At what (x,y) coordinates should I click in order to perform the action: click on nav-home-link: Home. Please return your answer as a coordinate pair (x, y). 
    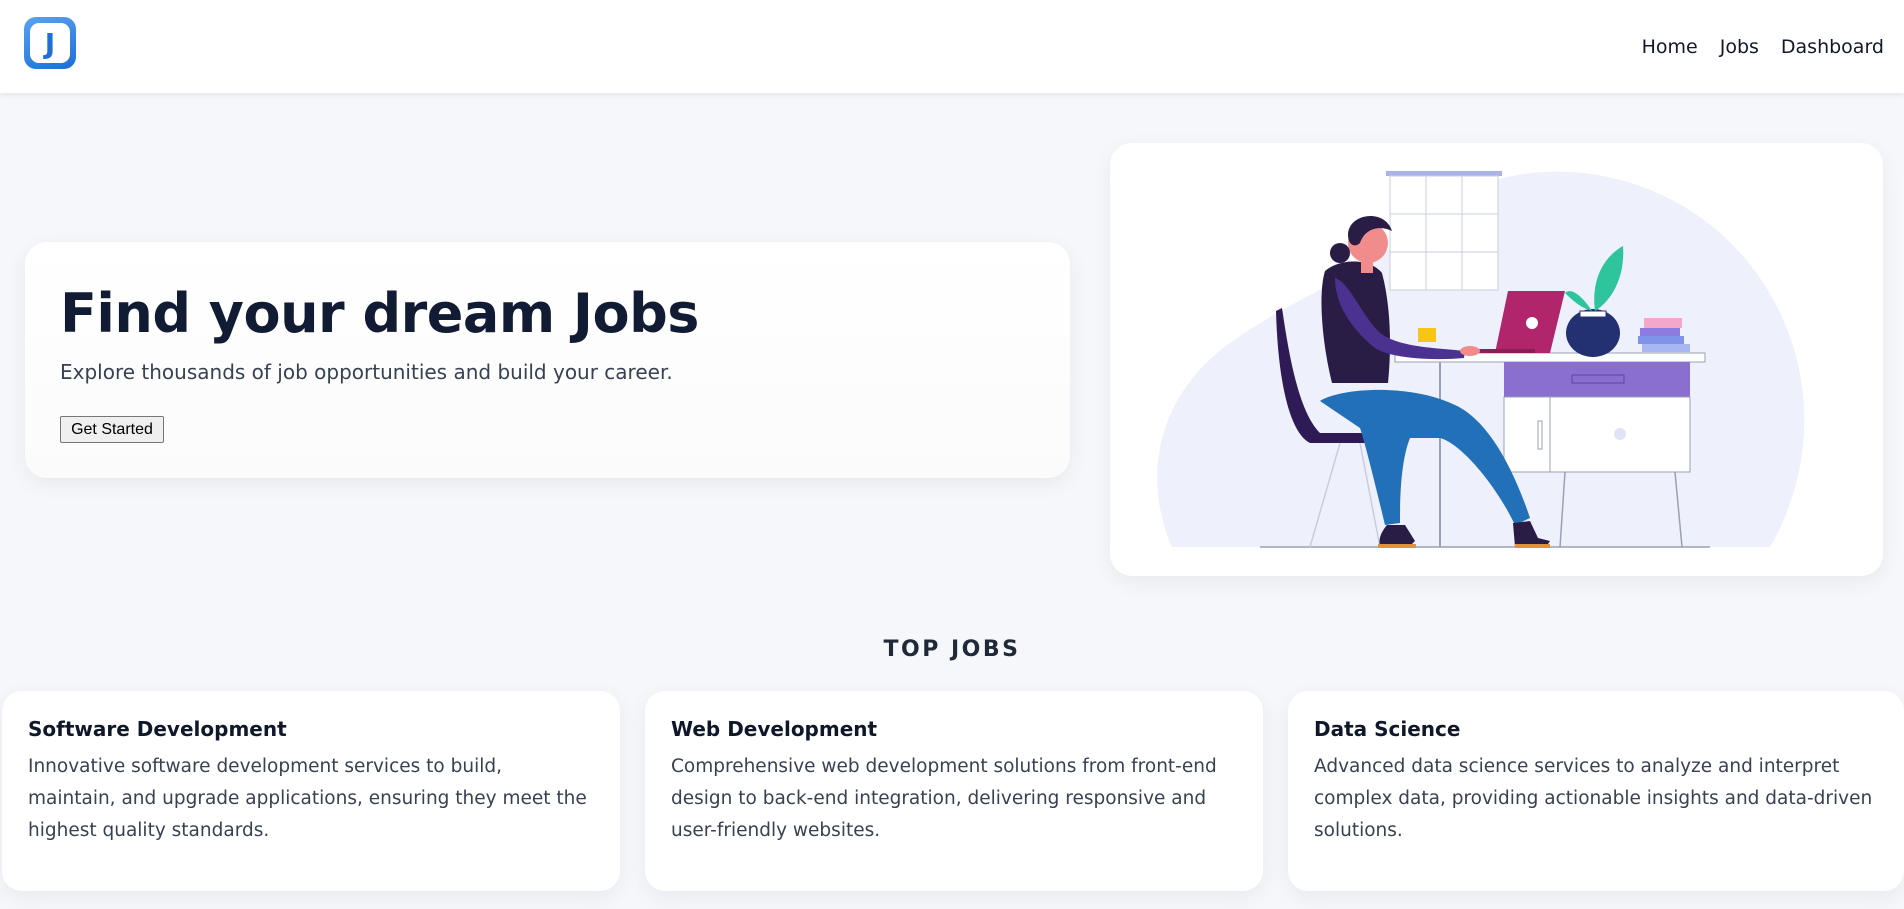
    Looking at the image, I should click on (1670, 47).